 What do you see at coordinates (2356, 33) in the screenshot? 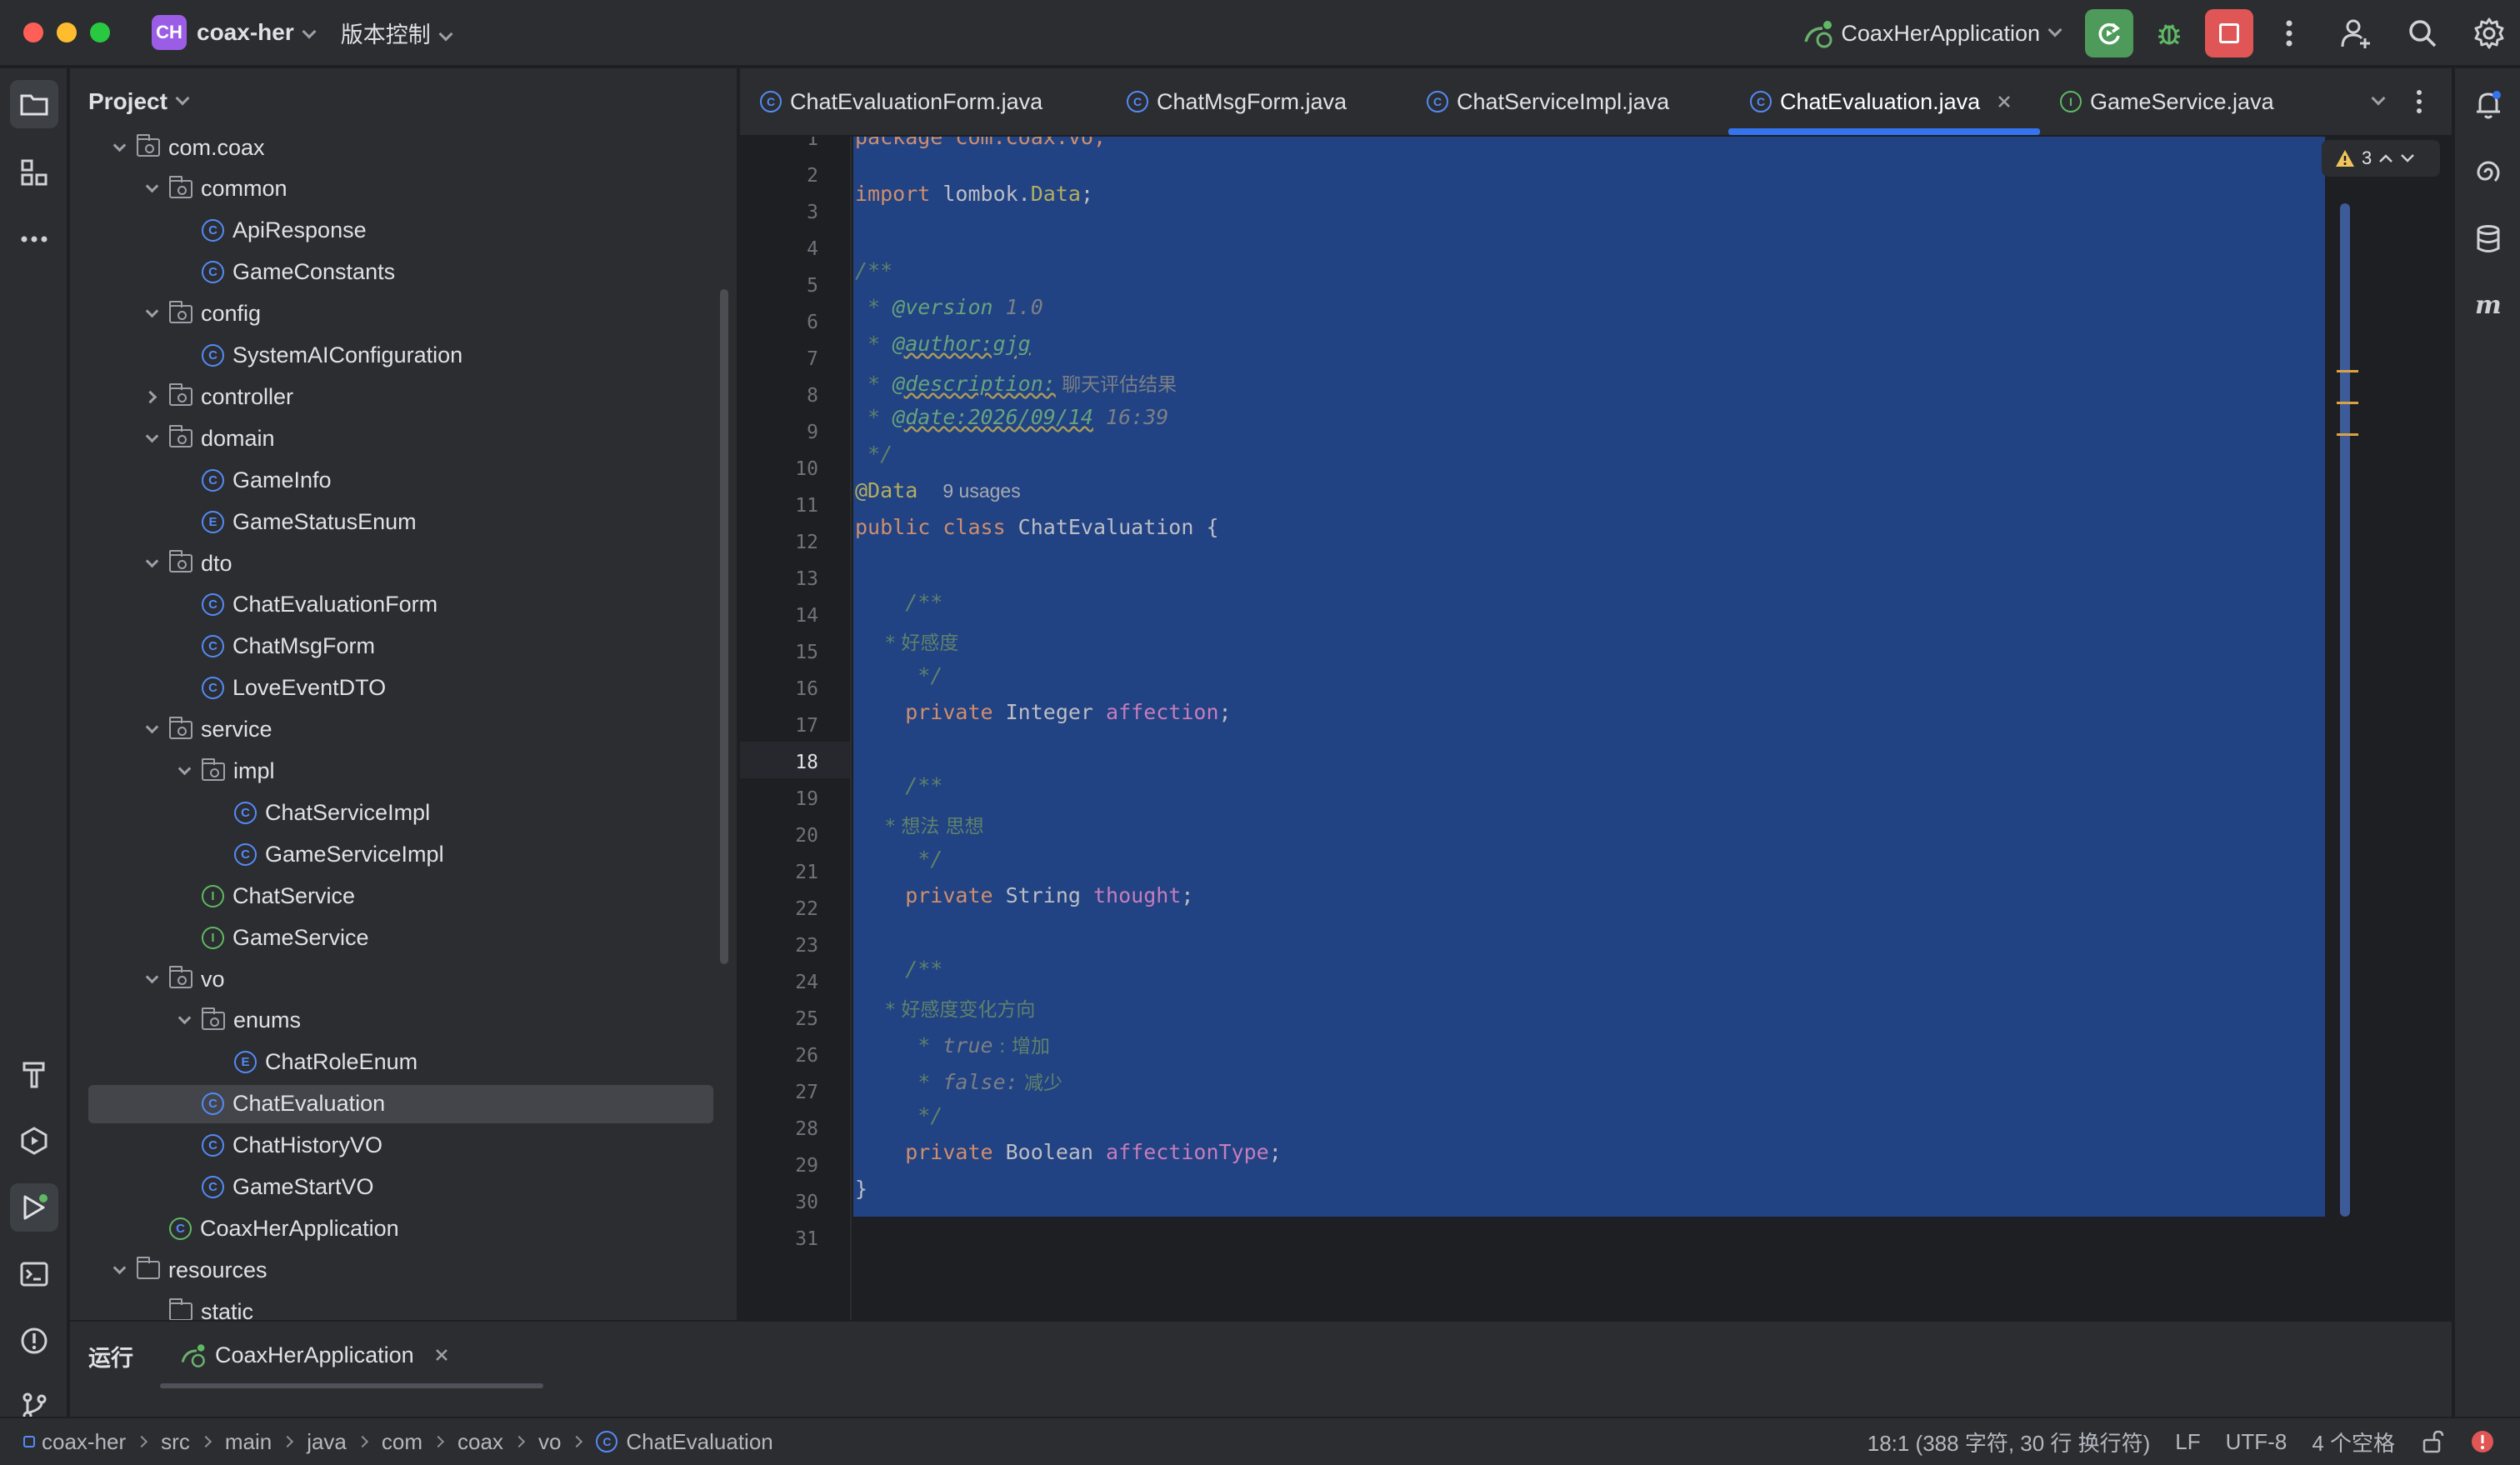
I see `code-with-me-button` at bounding box center [2356, 33].